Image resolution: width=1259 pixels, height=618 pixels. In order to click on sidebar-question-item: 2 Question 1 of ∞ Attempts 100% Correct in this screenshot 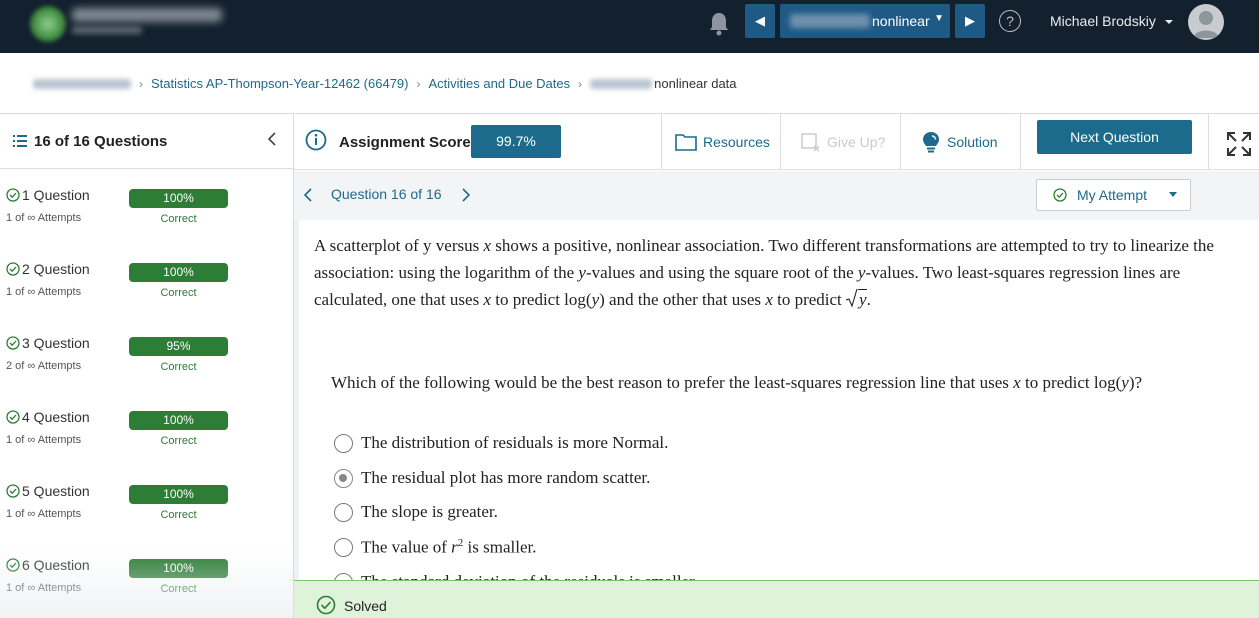, I will do `click(146, 280)`.